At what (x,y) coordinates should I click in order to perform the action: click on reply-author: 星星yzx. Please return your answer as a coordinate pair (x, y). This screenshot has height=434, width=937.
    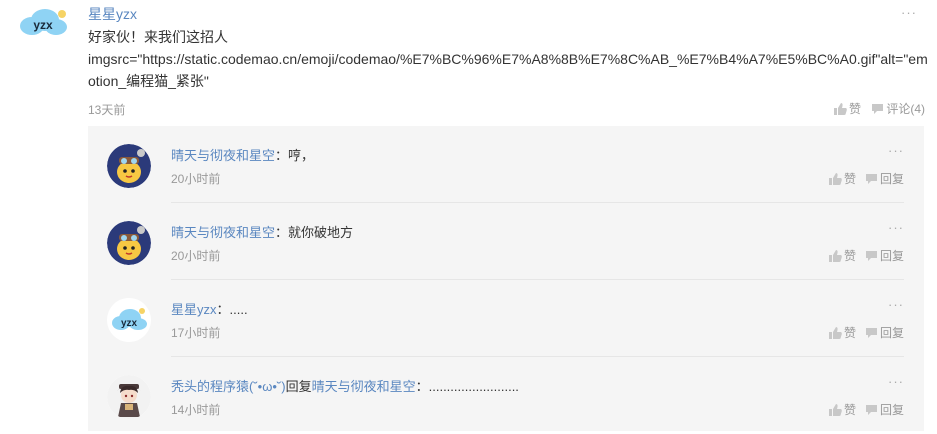
    Looking at the image, I should click on (194, 309).